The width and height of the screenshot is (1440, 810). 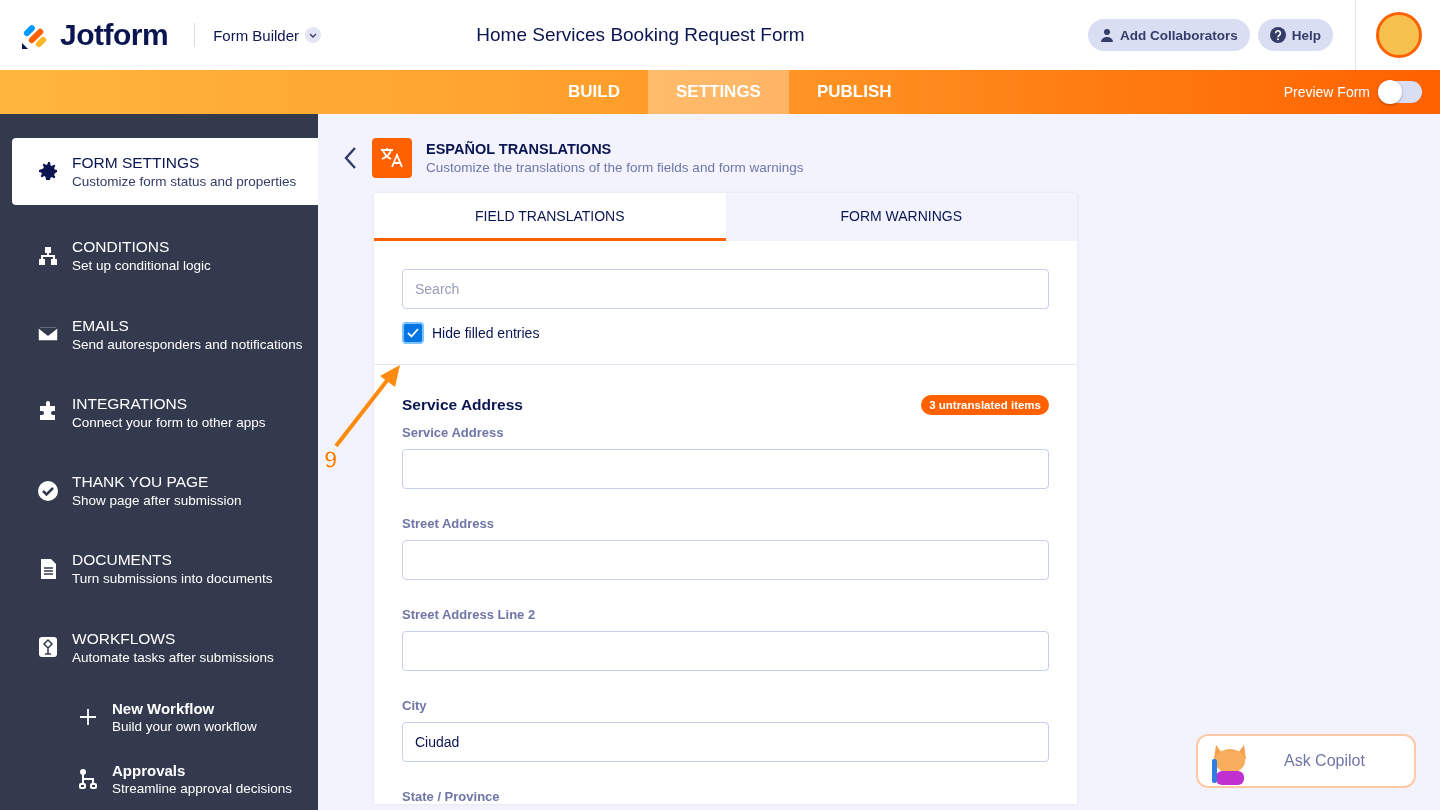 I want to click on sidebar-item-title: WORKFLOWS, so click(x=124, y=638).